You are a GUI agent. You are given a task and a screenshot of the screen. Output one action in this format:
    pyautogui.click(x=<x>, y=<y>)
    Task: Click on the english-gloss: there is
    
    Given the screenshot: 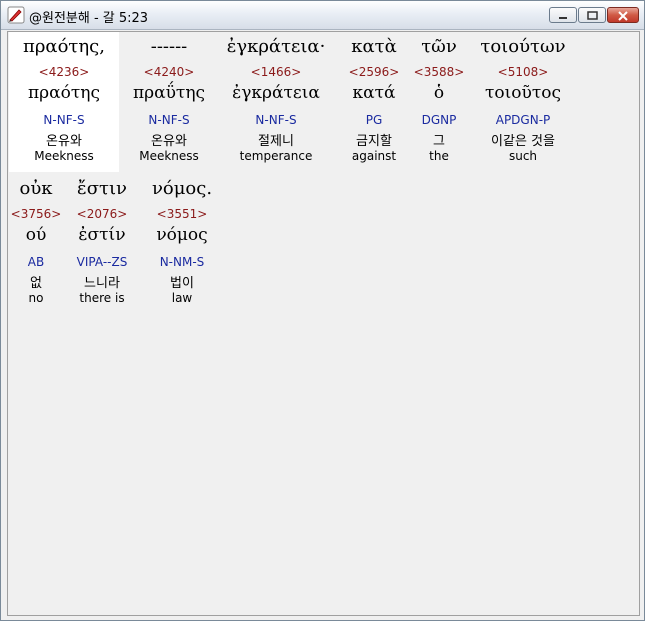 What is the action you would take?
    pyautogui.click(x=102, y=298)
    